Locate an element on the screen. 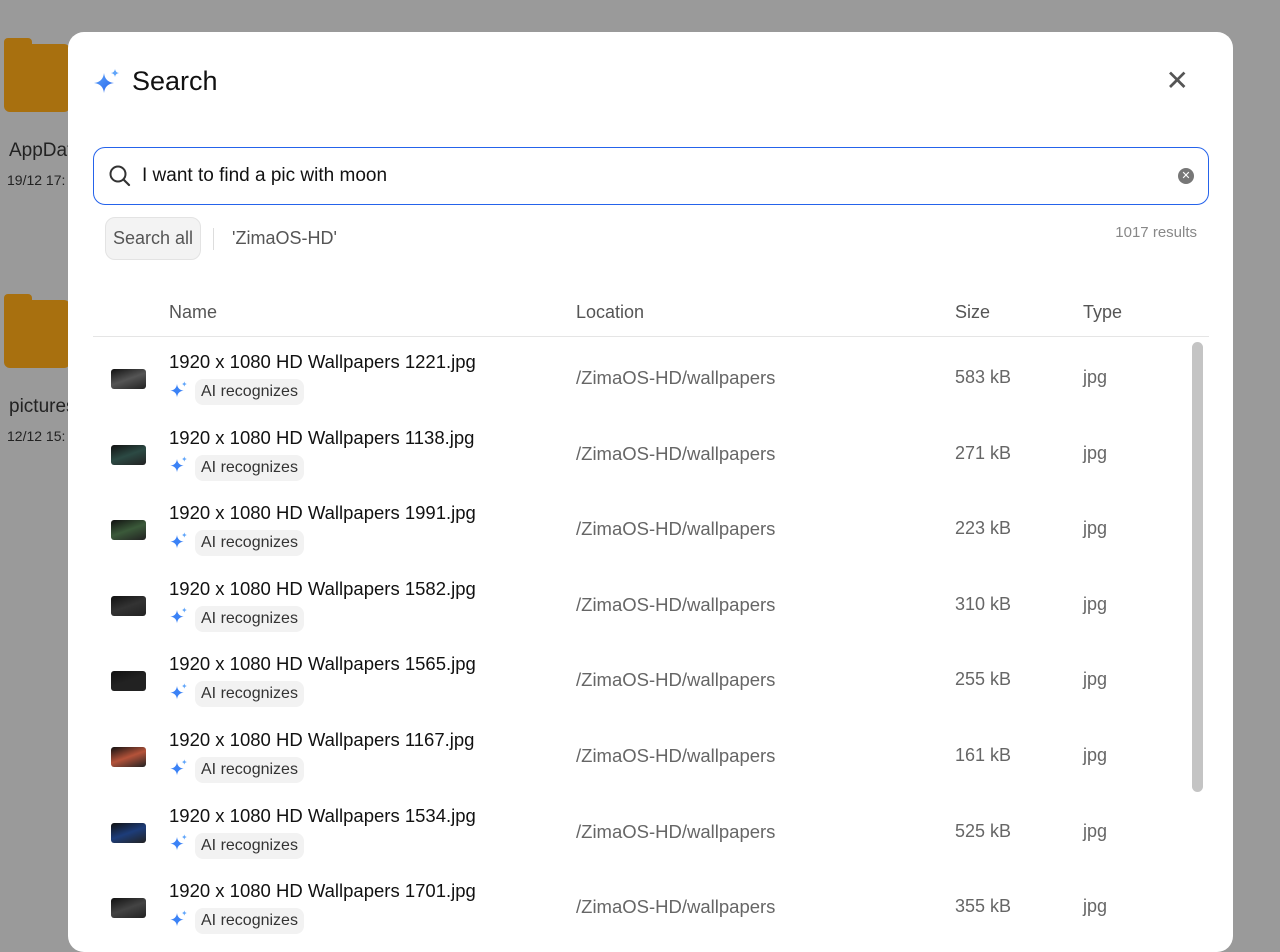 The width and height of the screenshot is (1280, 952). clear-search-icon: ✕ is located at coordinates (1186, 176).